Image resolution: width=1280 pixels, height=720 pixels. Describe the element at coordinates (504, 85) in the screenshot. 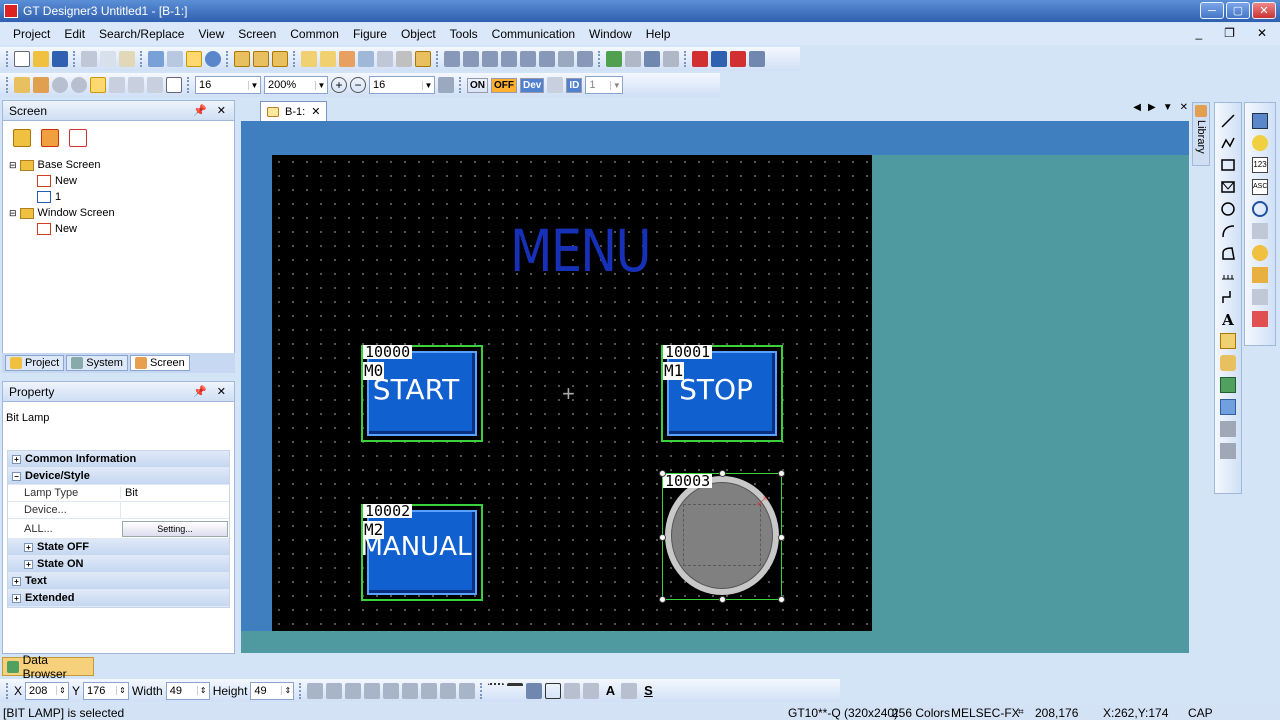

I see `off-state-toggle: OFF` at that location.